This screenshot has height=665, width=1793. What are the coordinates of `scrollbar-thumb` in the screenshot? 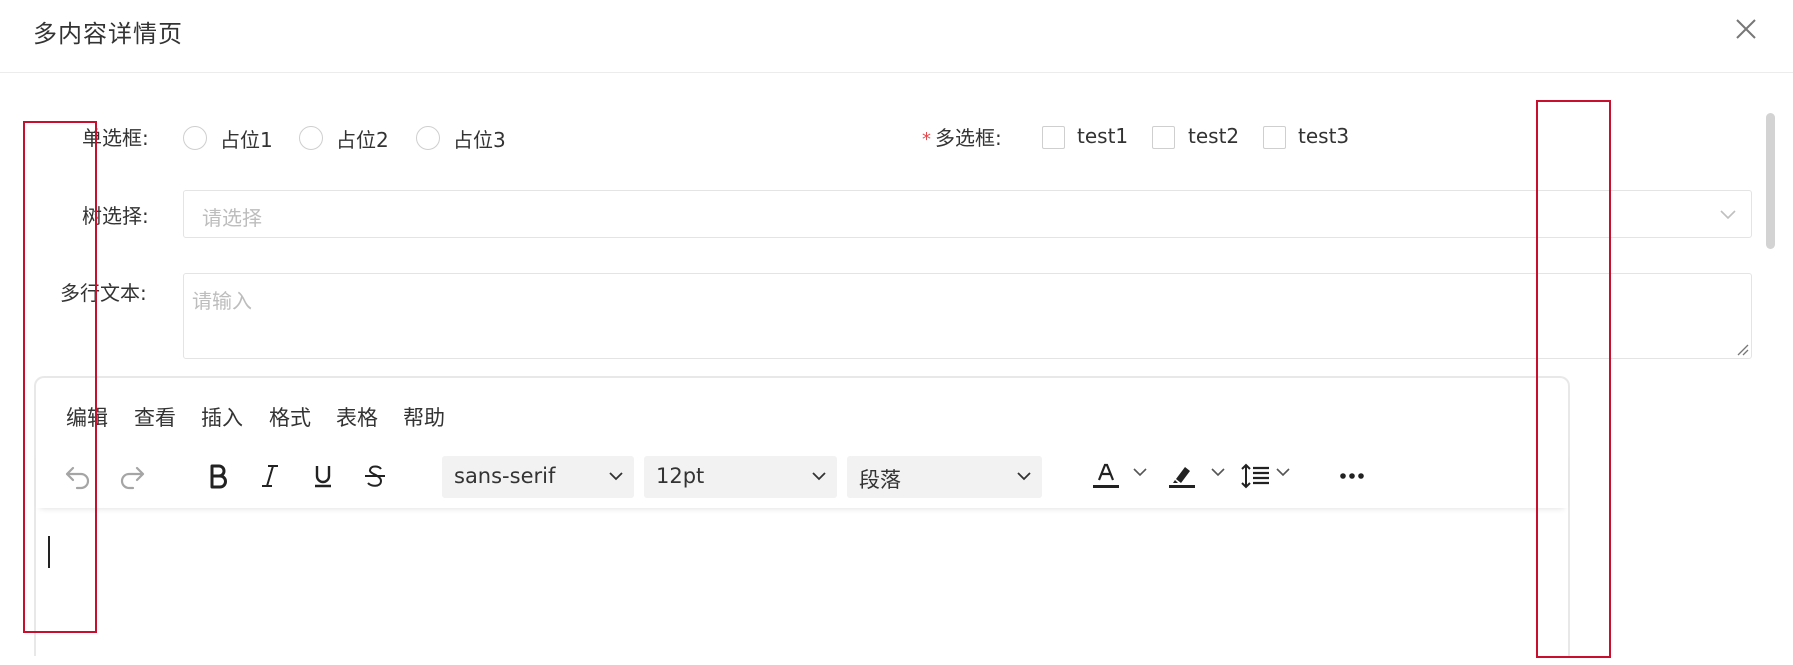 It's located at (1770, 181).